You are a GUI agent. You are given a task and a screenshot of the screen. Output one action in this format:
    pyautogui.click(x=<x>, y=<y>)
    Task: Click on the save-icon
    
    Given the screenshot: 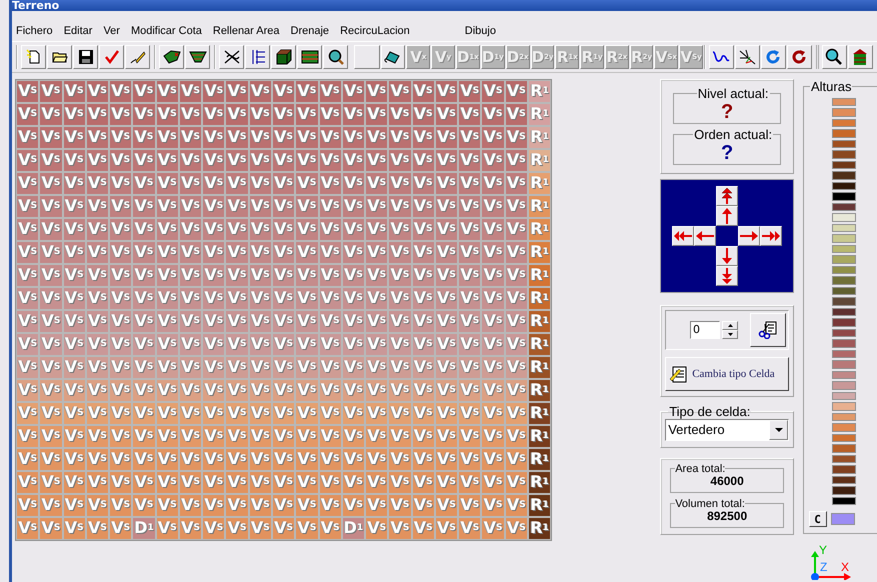 What is the action you would take?
    pyautogui.click(x=85, y=56)
    